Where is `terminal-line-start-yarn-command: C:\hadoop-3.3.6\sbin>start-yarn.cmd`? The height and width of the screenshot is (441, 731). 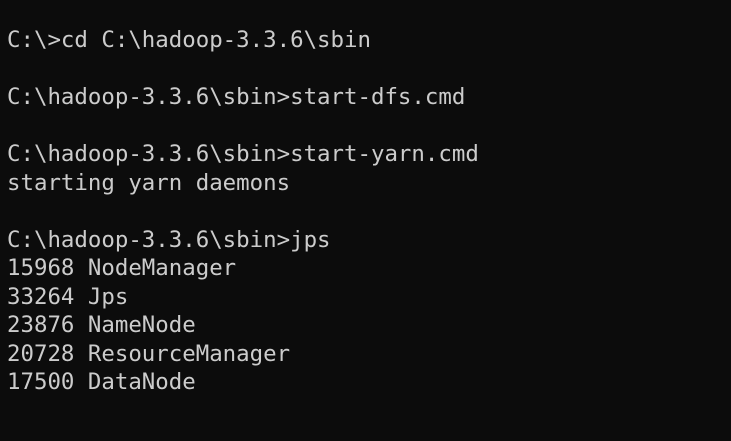 terminal-line-start-yarn-command: C:\hadoop-3.3.6\sbin>start-yarn.cmd is located at coordinates (243, 154).